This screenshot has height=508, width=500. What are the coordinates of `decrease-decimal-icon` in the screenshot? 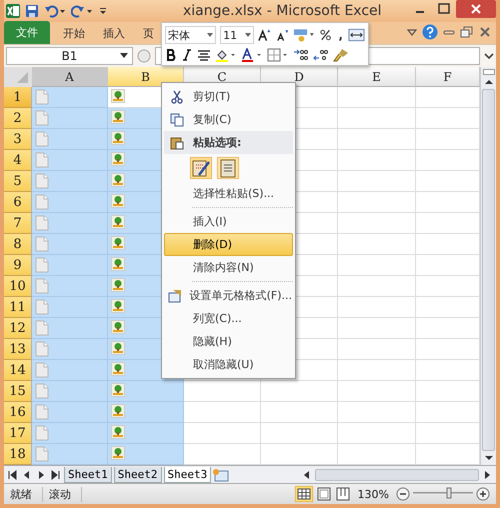 It's located at (321, 55).